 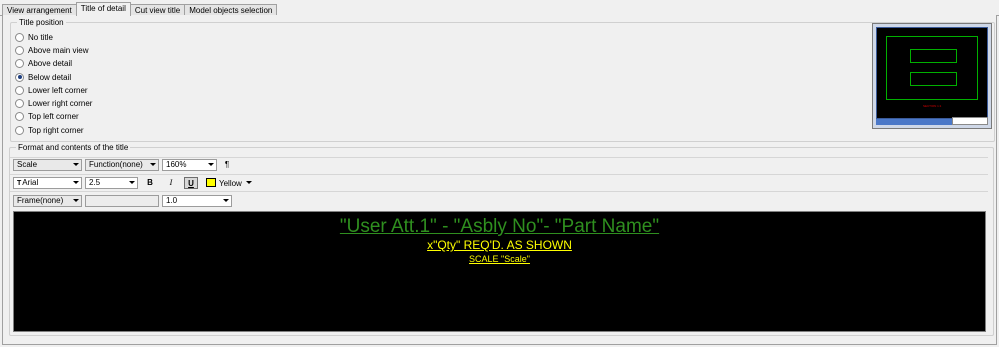 I want to click on radio-above-main-view: Above main view, so click(x=51, y=50).